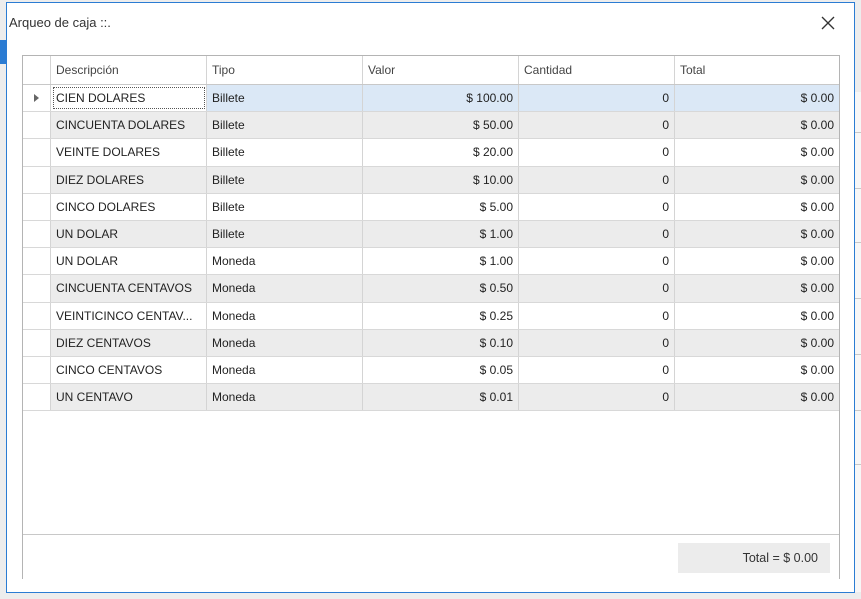  What do you see at coordinates (754, 558) in the screenshot?
I see `total-summary: Total = $ 0.00` at bounding box center [754, 558].